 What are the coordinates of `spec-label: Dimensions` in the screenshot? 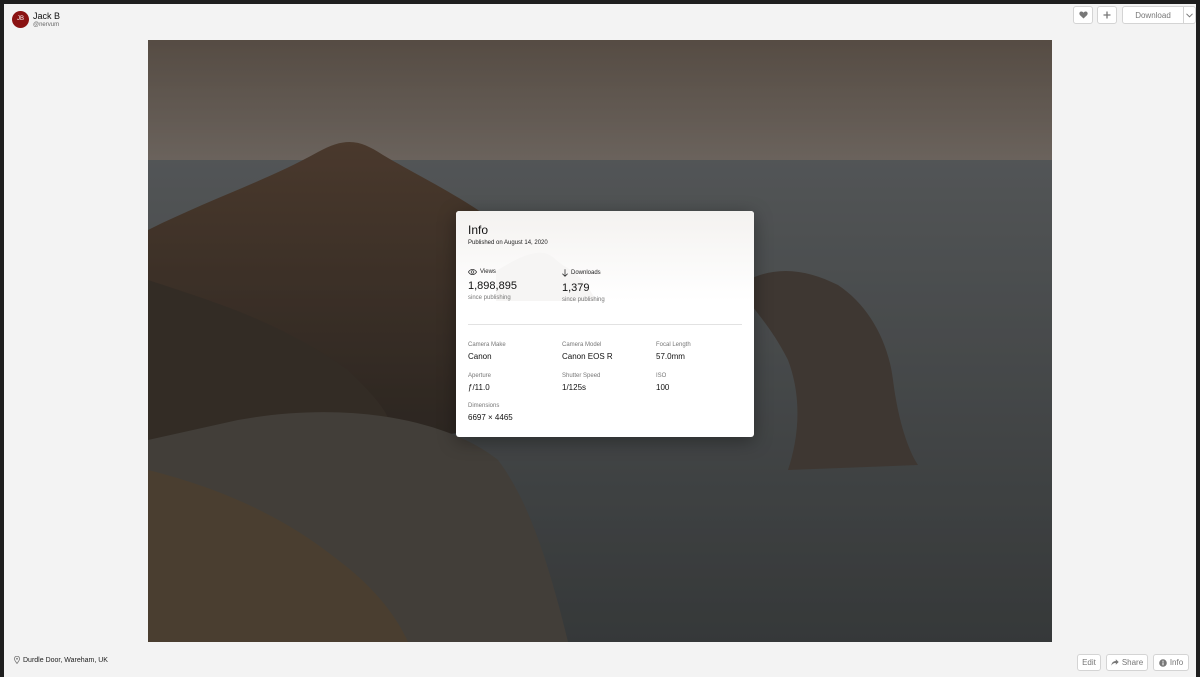 It's located at (484, 406).